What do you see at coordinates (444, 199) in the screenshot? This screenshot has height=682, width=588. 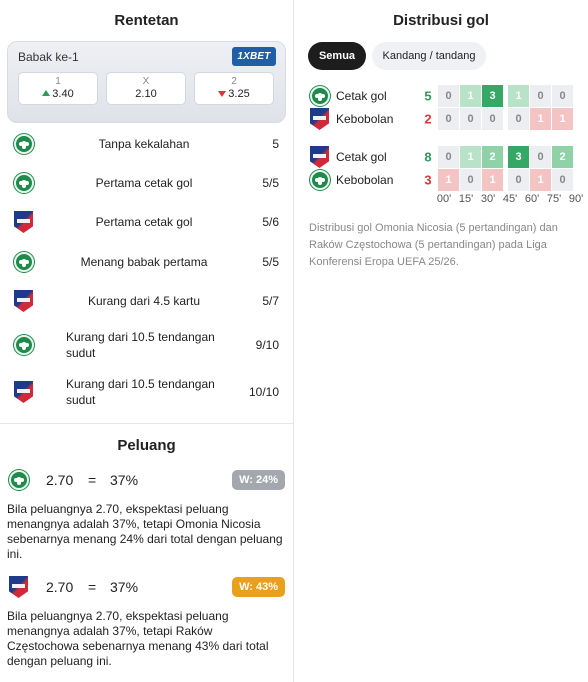 I see `minute-tick: 00'` at bounding box center [444, 199].